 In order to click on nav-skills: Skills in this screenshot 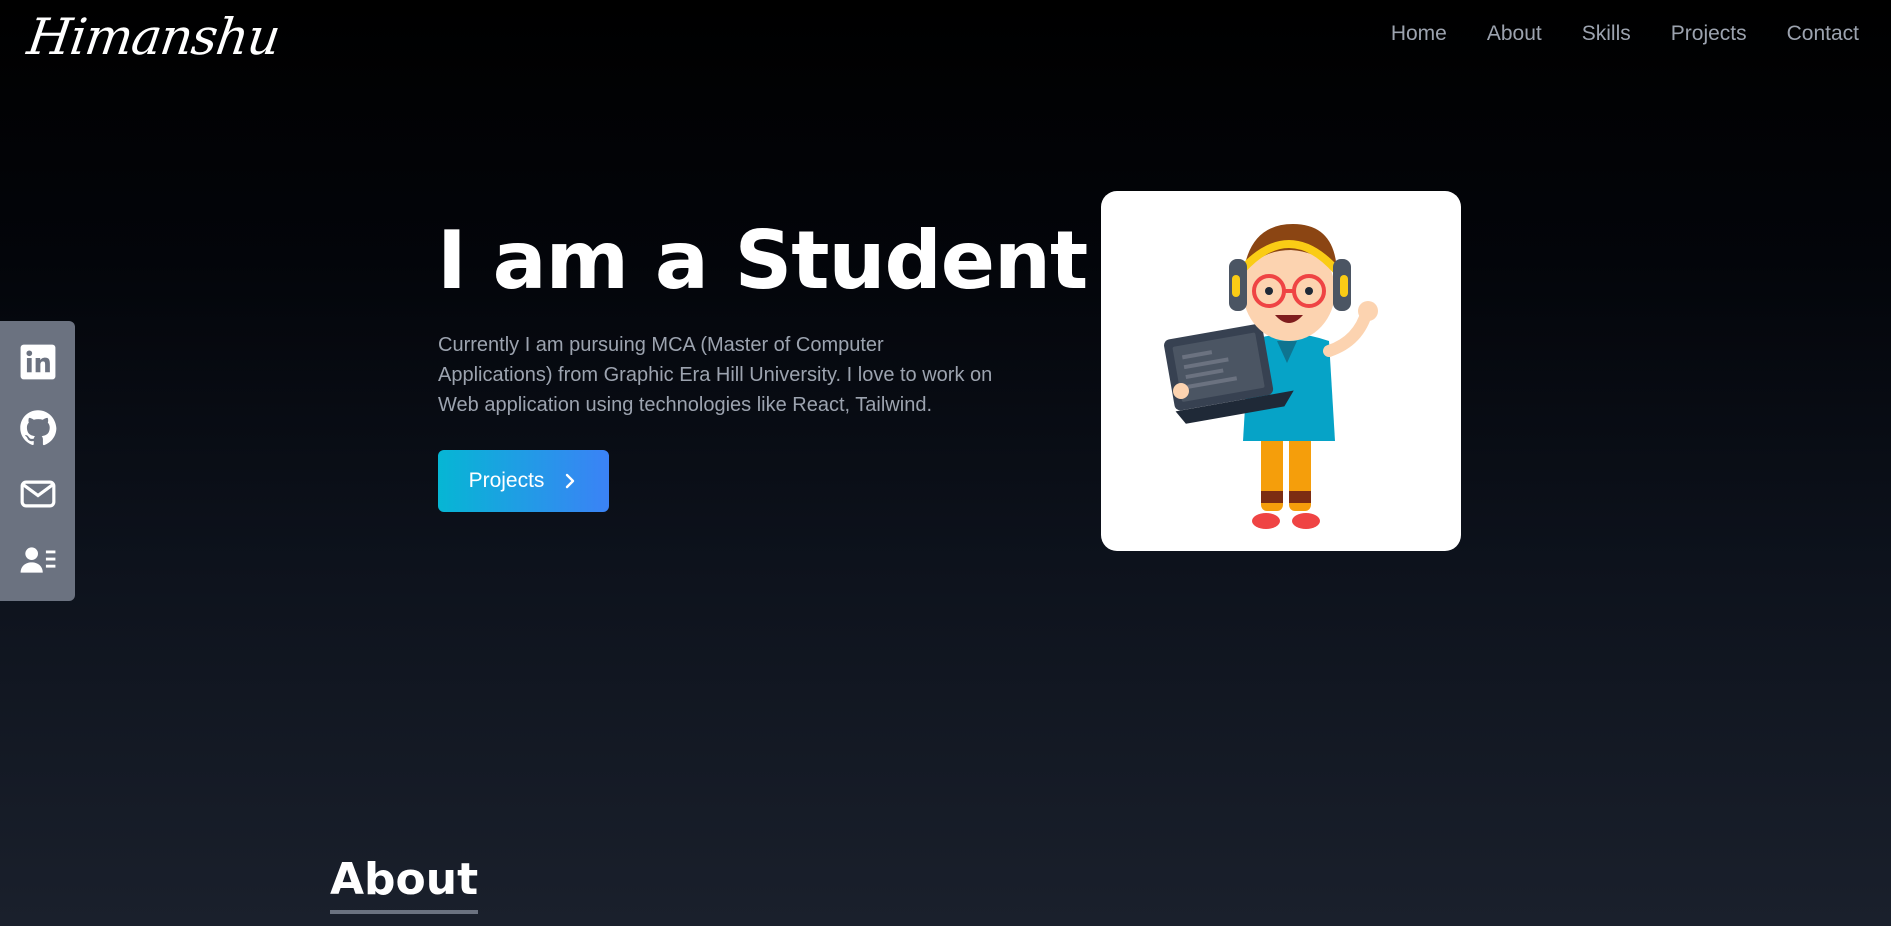, I will do `click(1606, 34)`.